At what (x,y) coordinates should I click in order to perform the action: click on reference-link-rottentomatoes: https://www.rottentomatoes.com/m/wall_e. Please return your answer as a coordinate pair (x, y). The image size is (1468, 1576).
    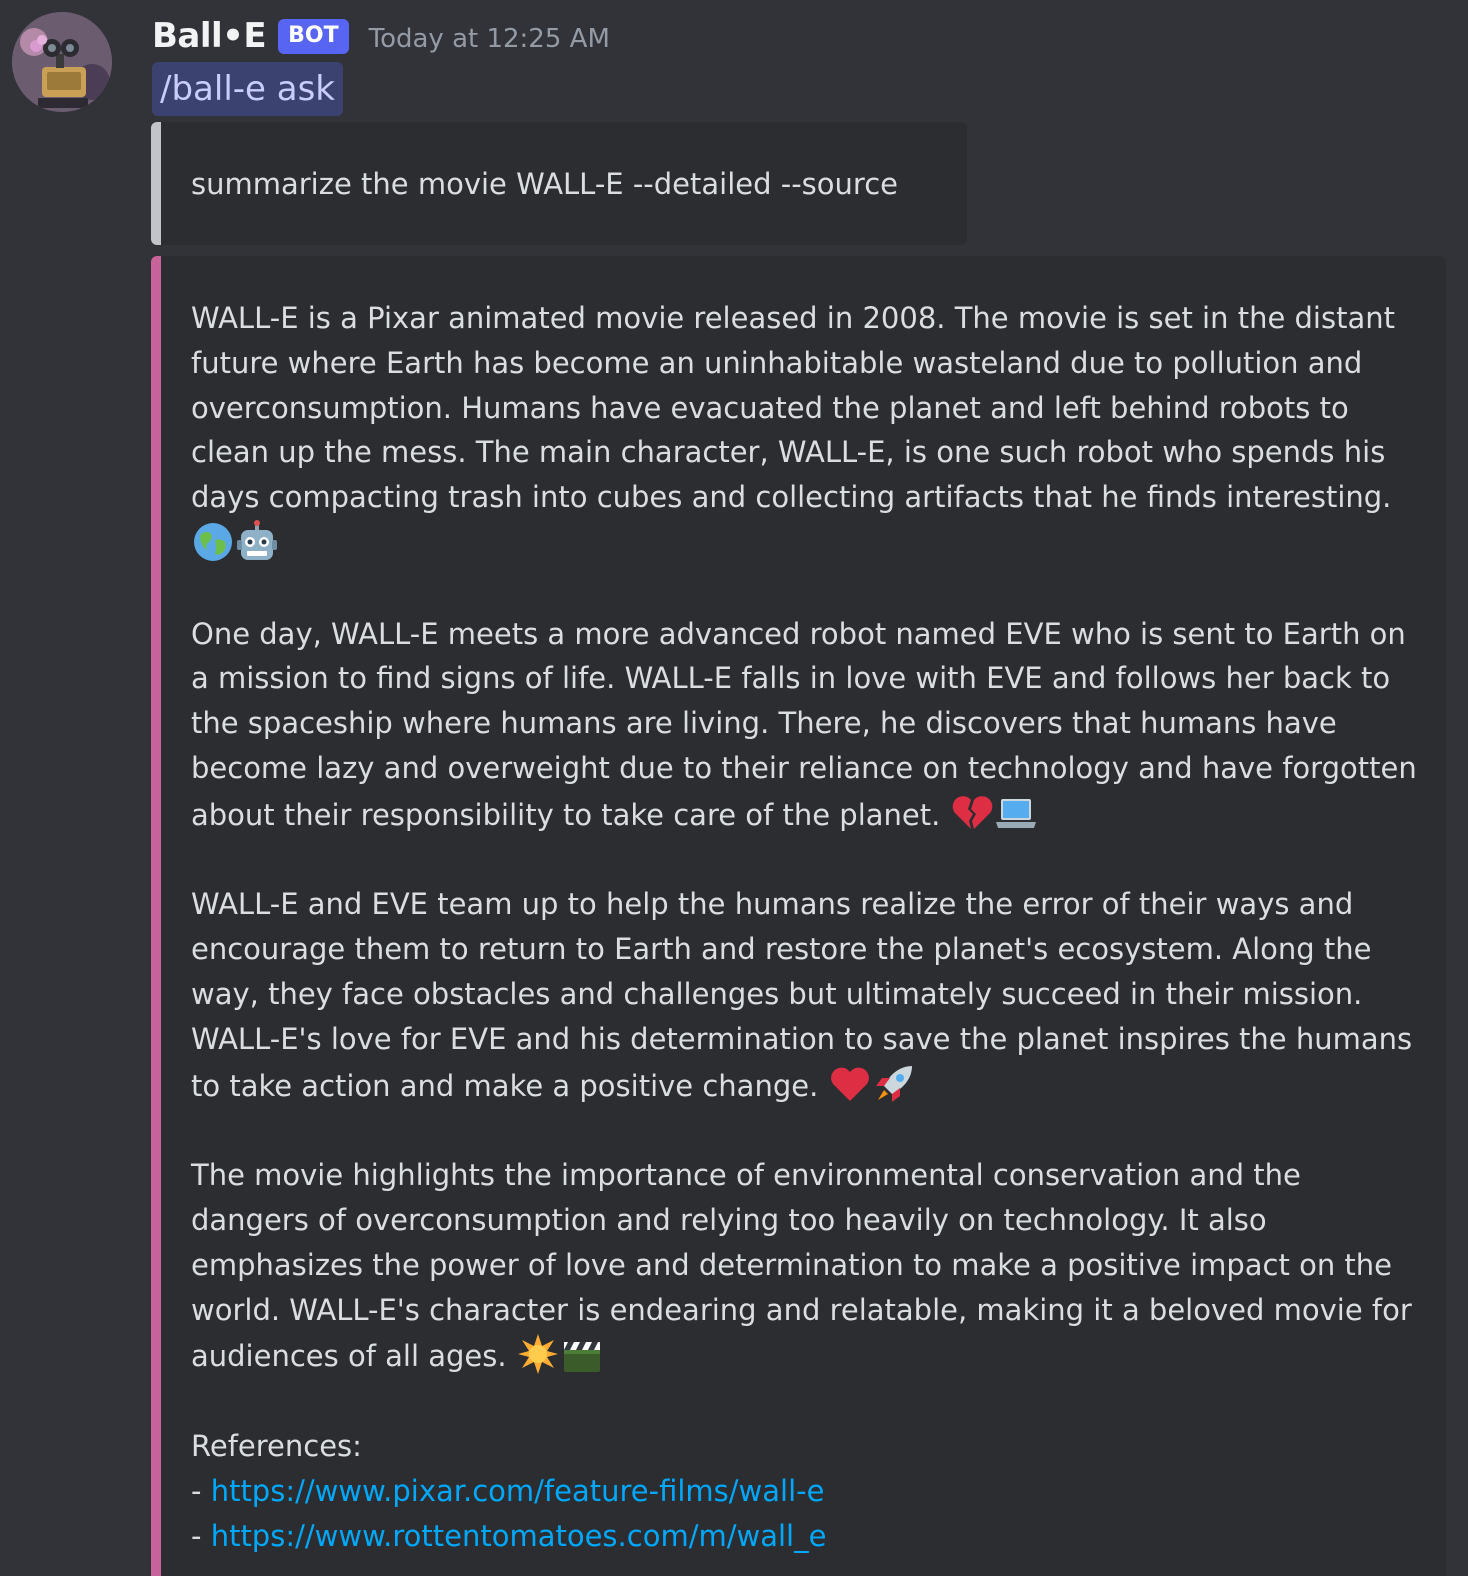
    Looking at the image, I should click on (519, 1536).